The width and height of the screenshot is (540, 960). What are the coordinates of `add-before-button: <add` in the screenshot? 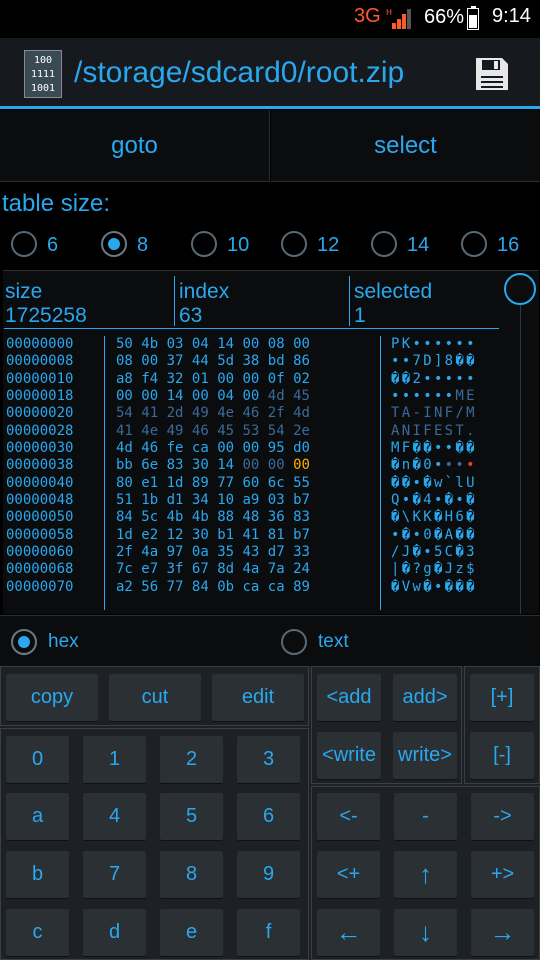 It's located at (349, 697).